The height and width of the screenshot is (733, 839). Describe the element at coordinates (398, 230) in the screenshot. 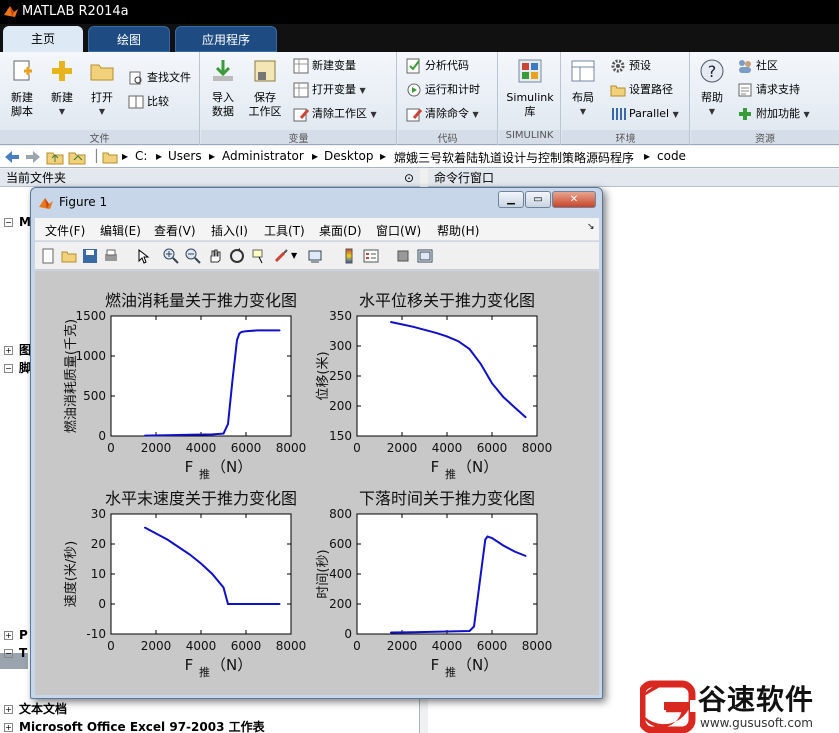

I see `menu-window: 窗口(W)` at that location.